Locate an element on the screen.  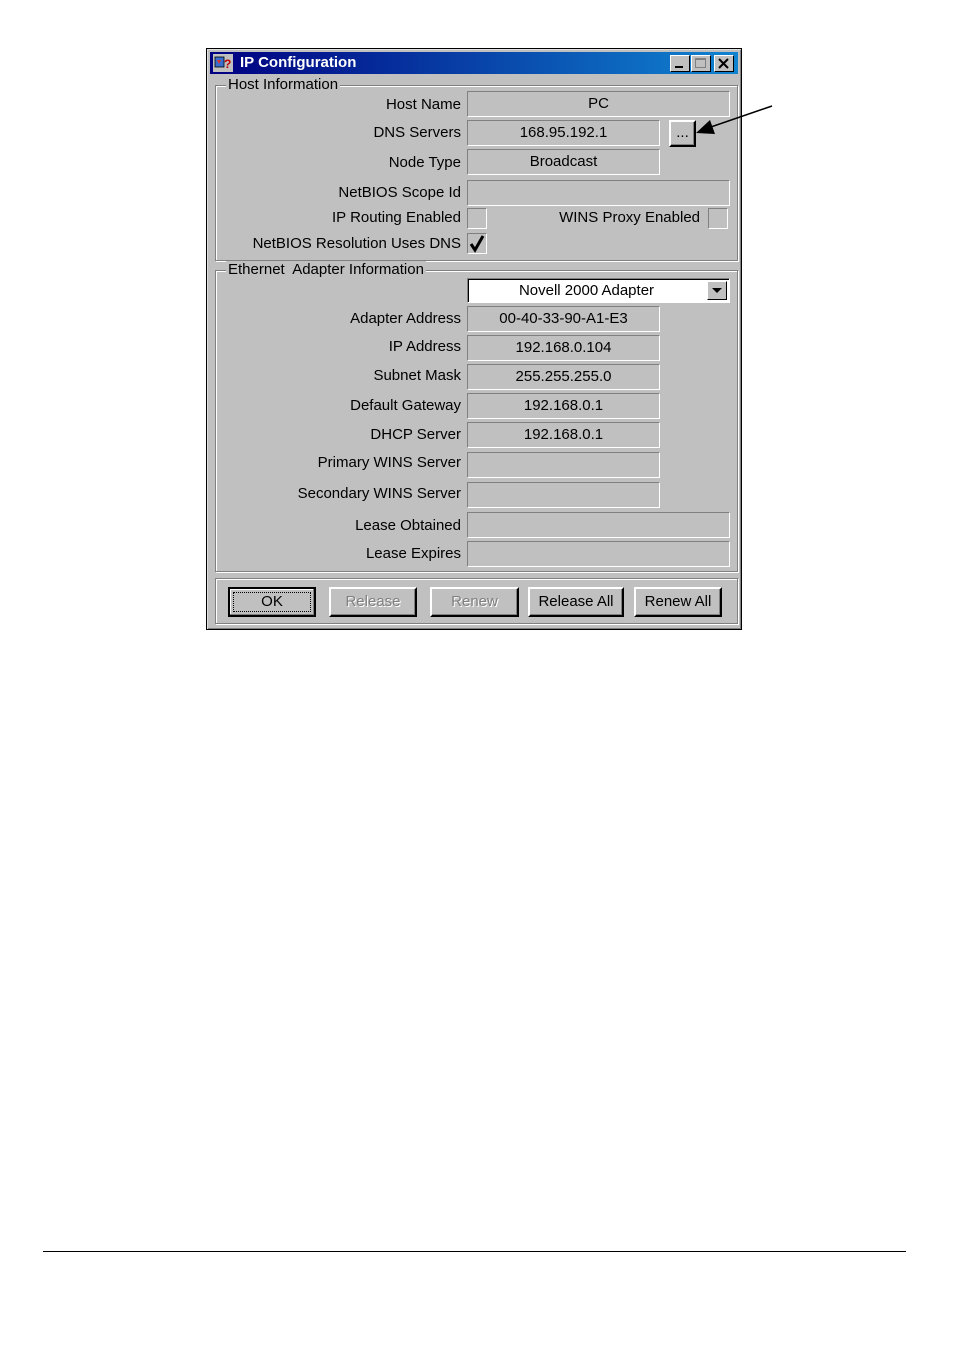
adapter-dropdown-button is located at coordinates (717, 290).